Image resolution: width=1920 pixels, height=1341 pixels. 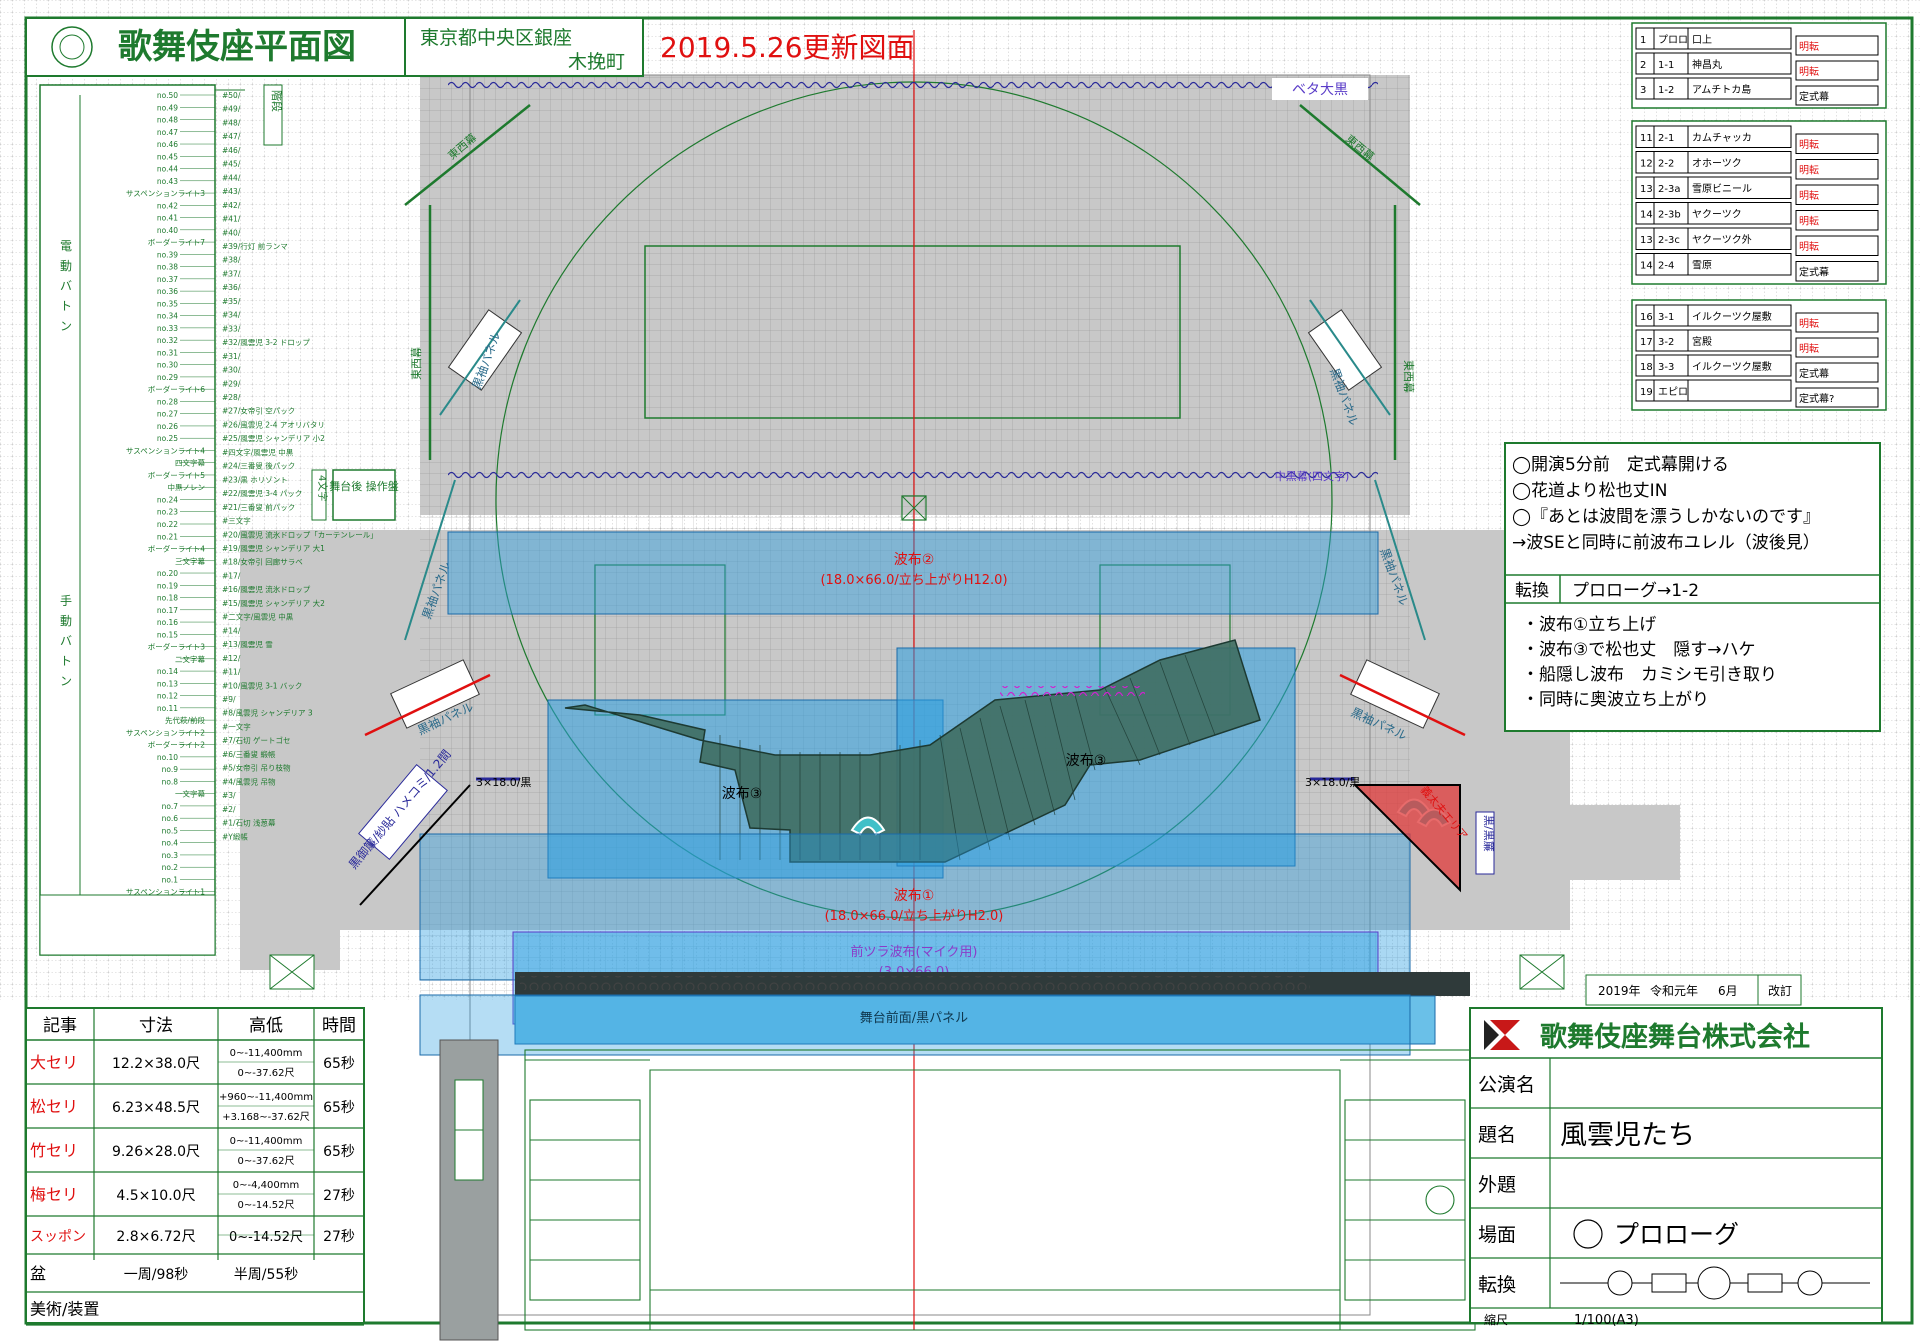 What do you see at coordinates (229, 809) in the screenshot?
I see `batten-assignment: #2/` at bounding box center [229, 809].